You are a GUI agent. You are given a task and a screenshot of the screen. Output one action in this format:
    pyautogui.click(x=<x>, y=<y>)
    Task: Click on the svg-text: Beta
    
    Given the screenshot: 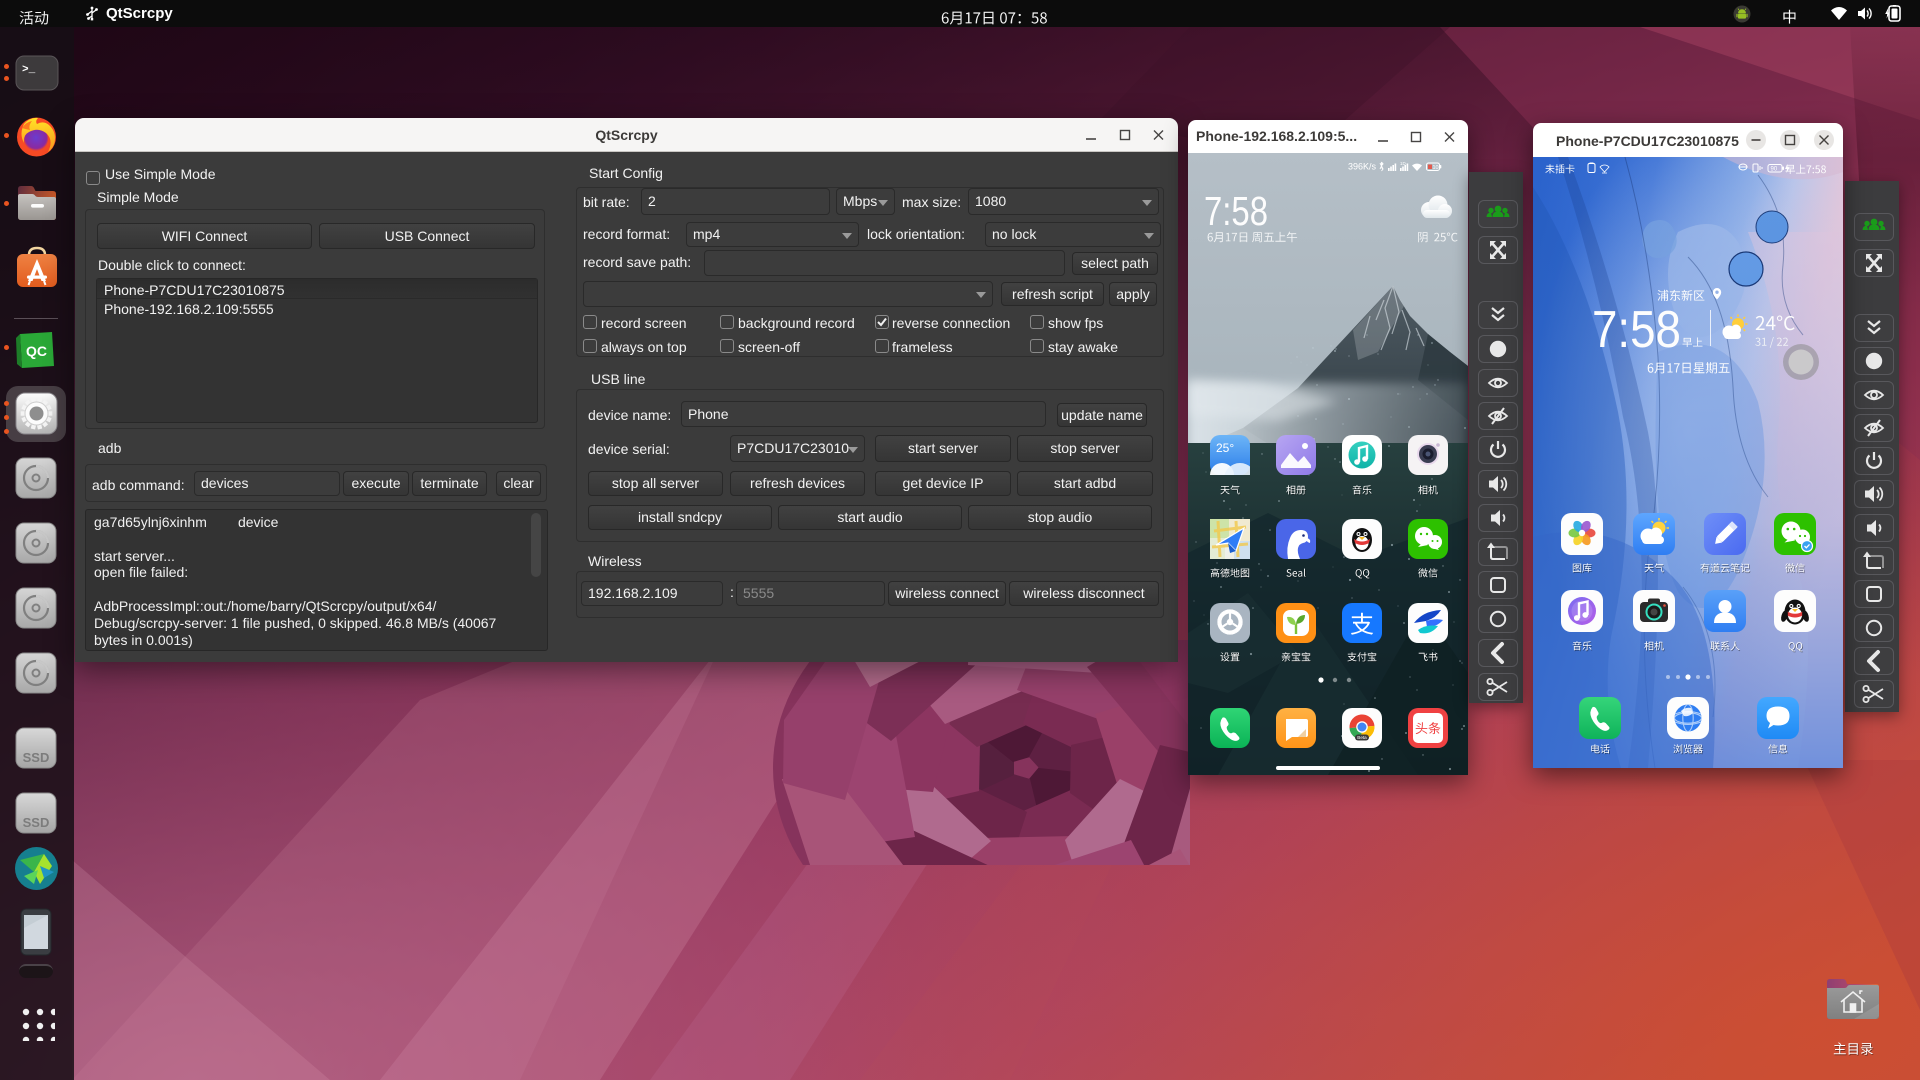 What is the action you would take?
    pyautogui.click(x=1362, y=737)
    